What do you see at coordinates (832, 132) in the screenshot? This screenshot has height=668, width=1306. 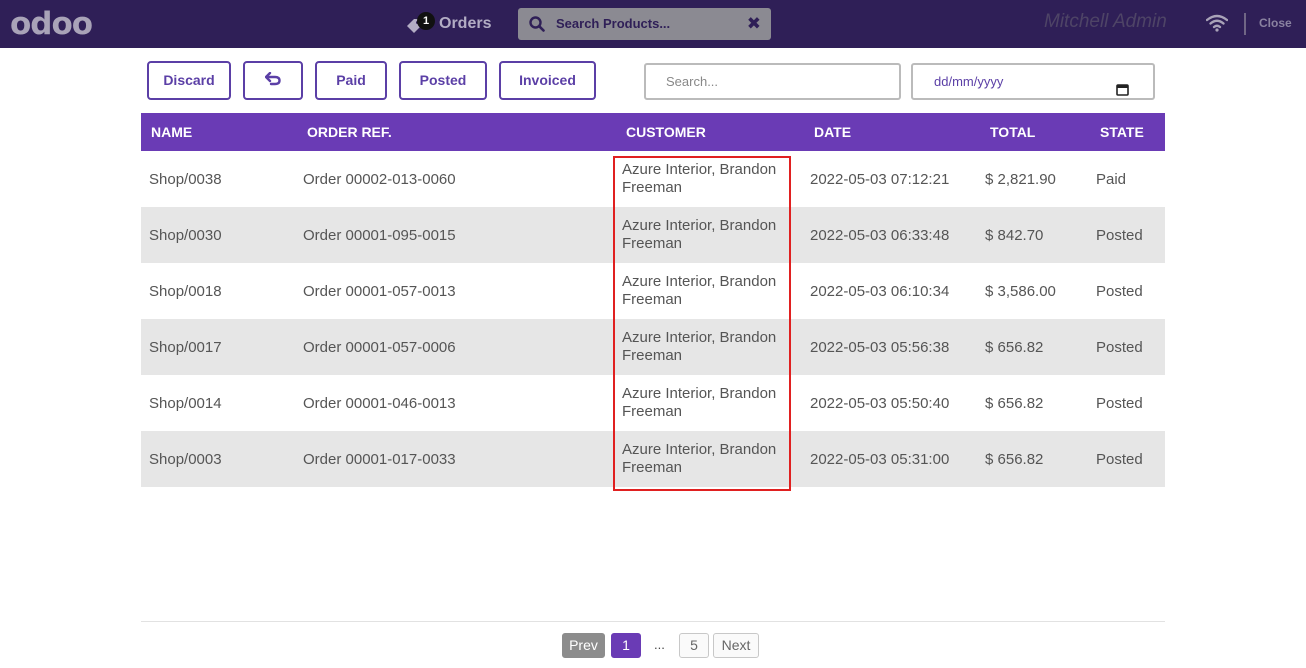 I see `header-date: DATE` at bounding box center [832, 132].